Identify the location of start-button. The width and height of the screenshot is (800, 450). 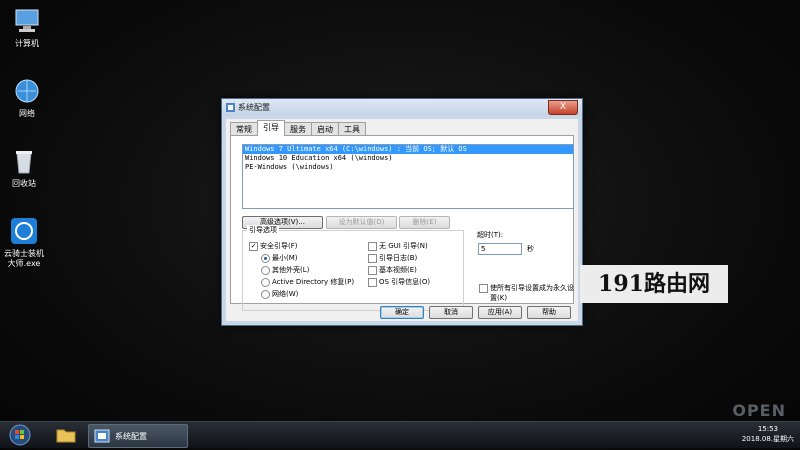
(20, 435).